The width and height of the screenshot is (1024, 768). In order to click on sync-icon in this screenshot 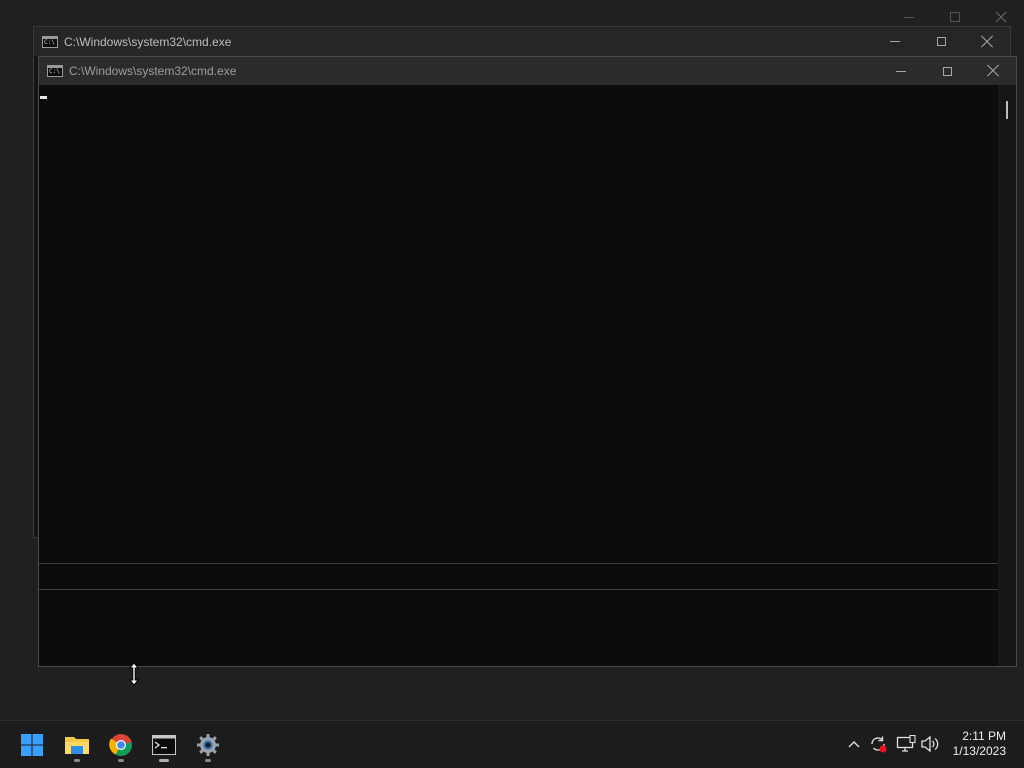, I will do `click(878, 744)`.